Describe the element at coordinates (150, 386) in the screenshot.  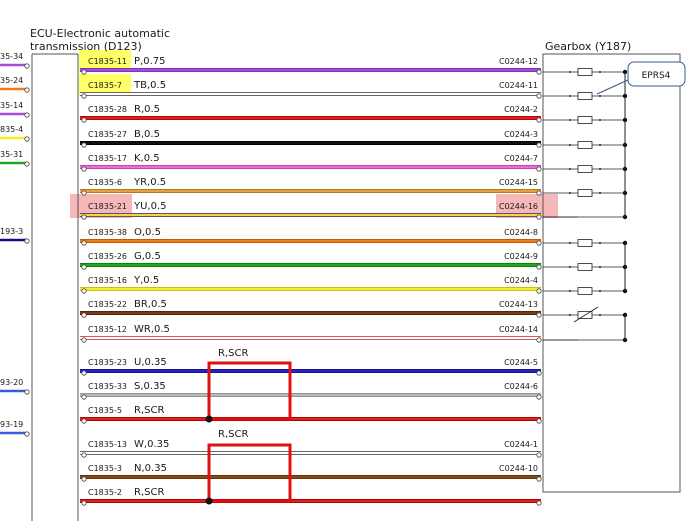
I see `wire-code-label: S,0.35` at that location.